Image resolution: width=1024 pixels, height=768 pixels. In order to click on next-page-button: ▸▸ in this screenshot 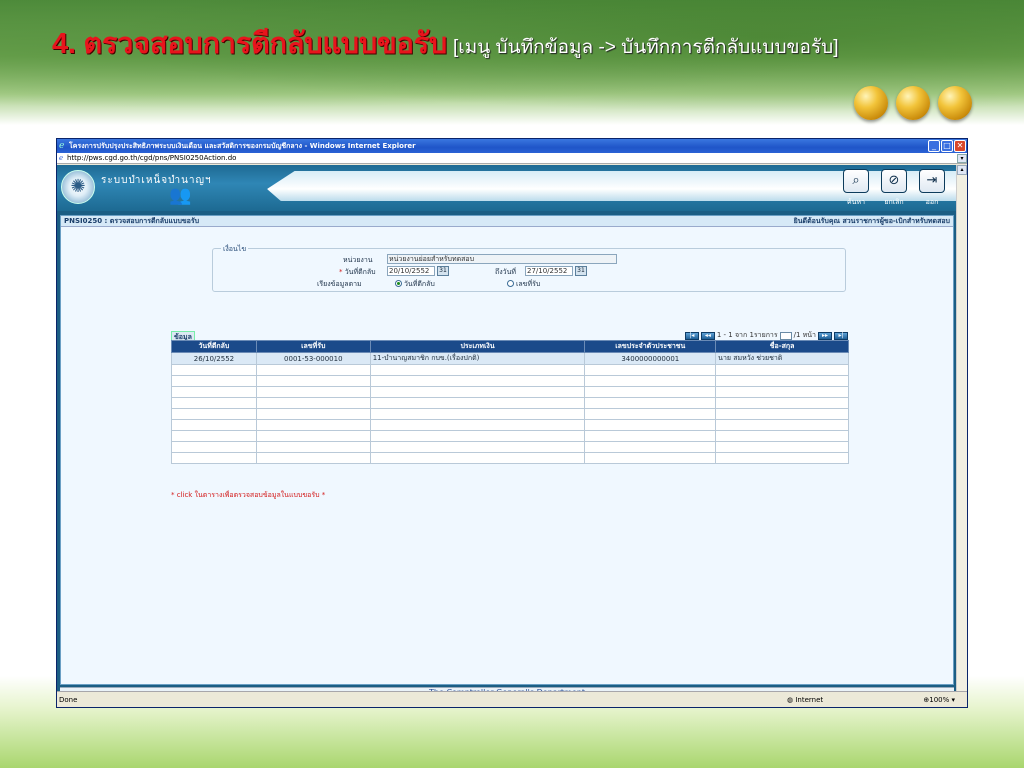, I will do `click(825, 335)`.